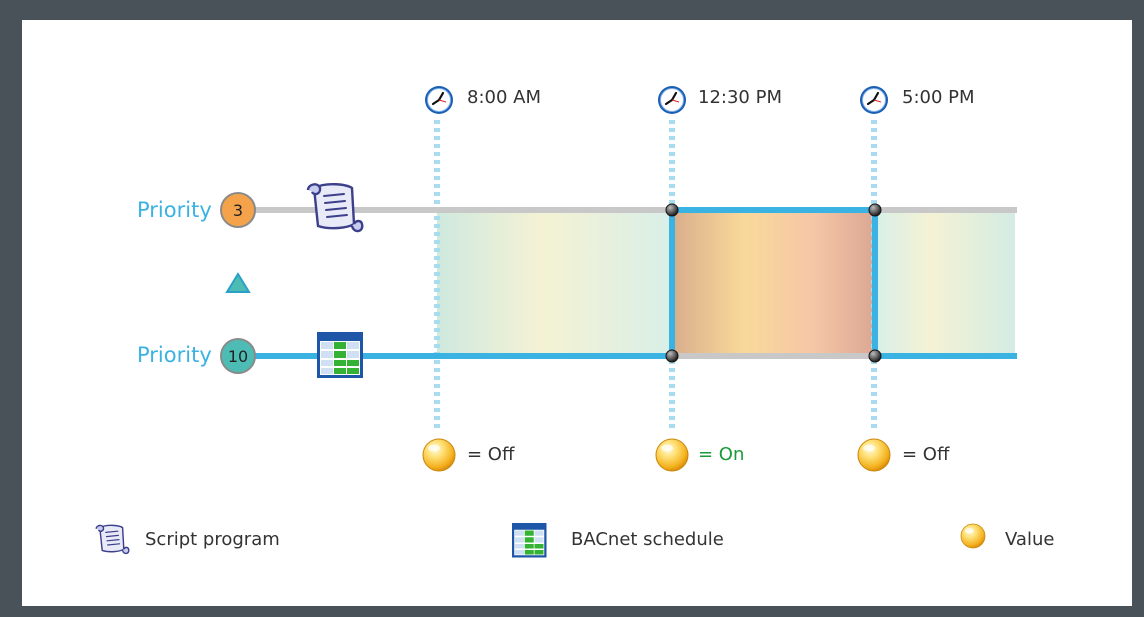 The width and height of the screenshot is (1144, 617). I want to click on band-off-morning, so click(555, 283).